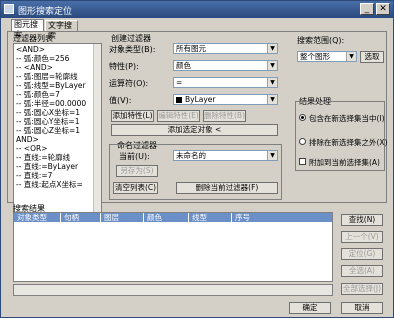 Image resolution: width=394 pixels, height=318 pixels. Describe the element at coordinates (51, 104) in the screenshot. I see `tree-item: -- 弧:半径=00.0000` at that location.